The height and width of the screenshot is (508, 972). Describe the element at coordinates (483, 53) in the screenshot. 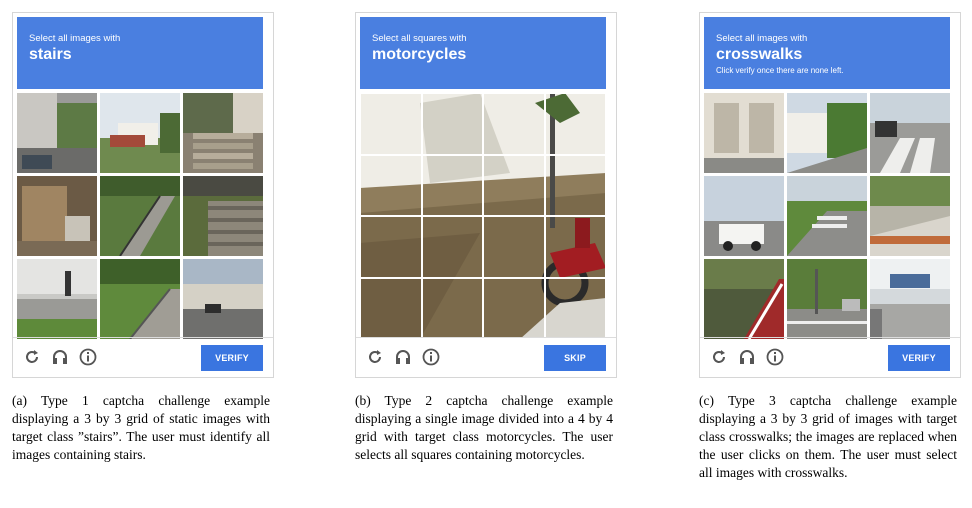

I see `captcha-header: Select all squares with motorcycles` at that location.